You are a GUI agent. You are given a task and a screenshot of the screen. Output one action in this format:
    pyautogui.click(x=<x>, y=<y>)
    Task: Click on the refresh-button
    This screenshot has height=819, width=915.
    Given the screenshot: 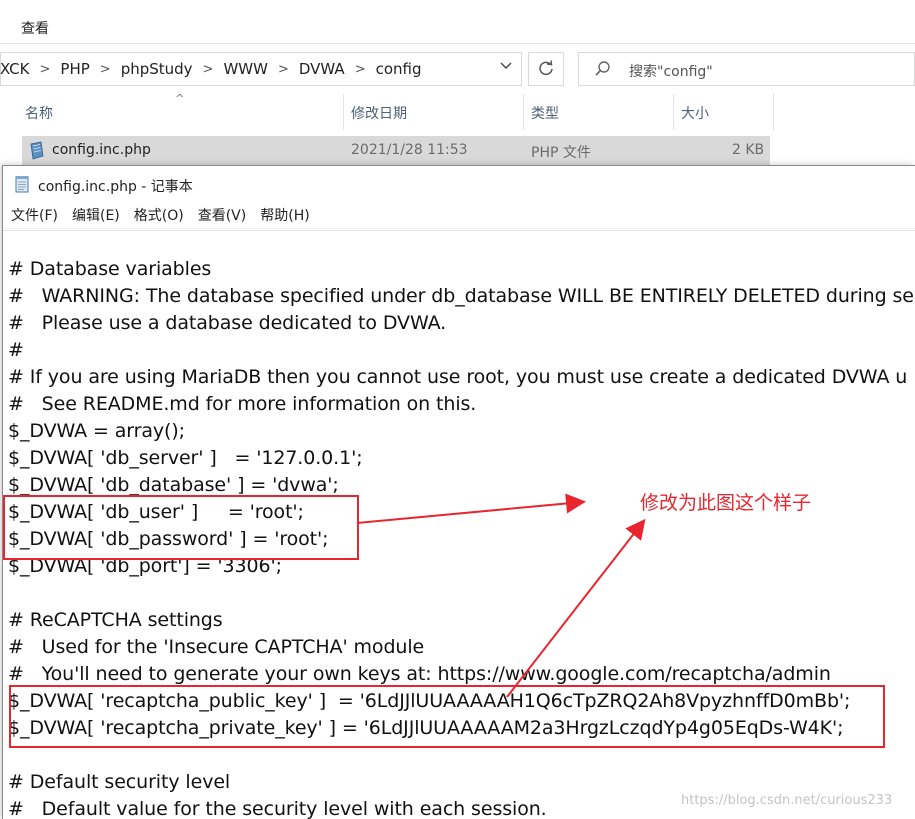 What is the action you would take?
    pyautogui.click(x=546, y=69)
    